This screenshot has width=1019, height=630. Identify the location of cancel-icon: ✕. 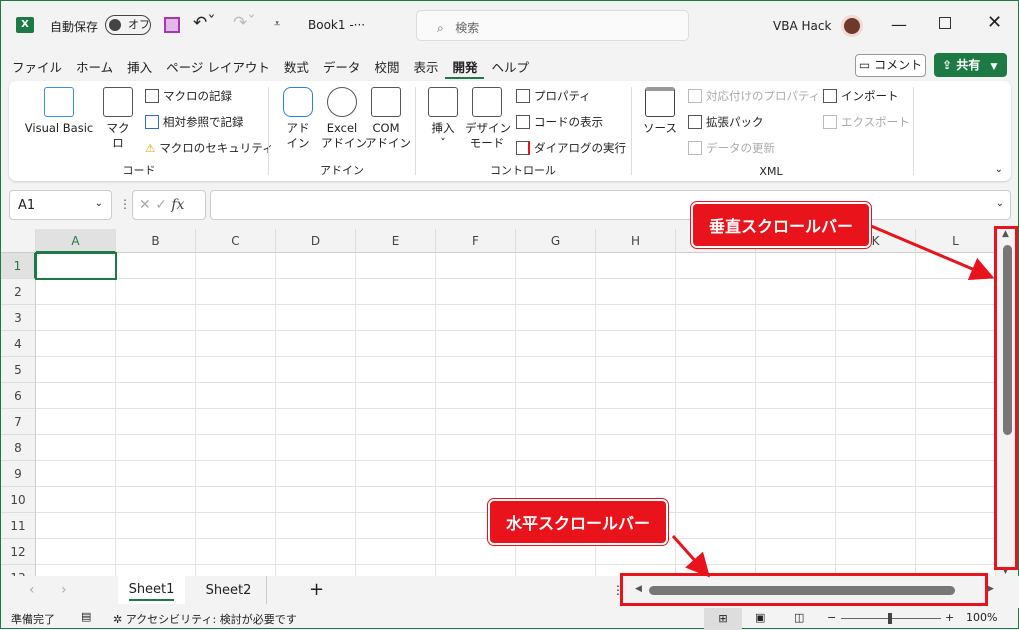
(145, 205).